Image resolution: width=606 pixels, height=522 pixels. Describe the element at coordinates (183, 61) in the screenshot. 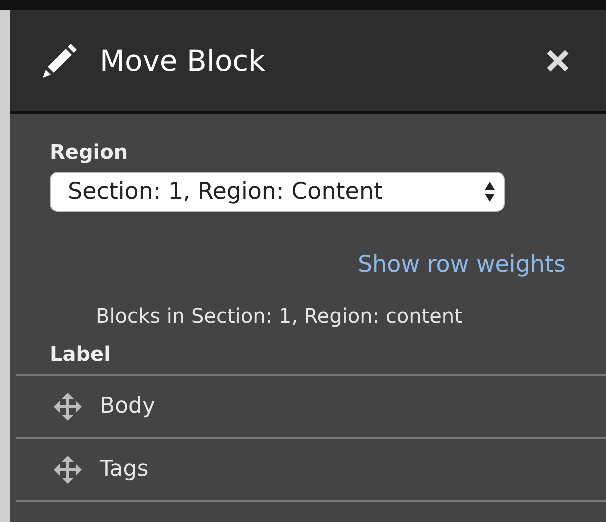

I see `dialog-title: Move Block` at that location.